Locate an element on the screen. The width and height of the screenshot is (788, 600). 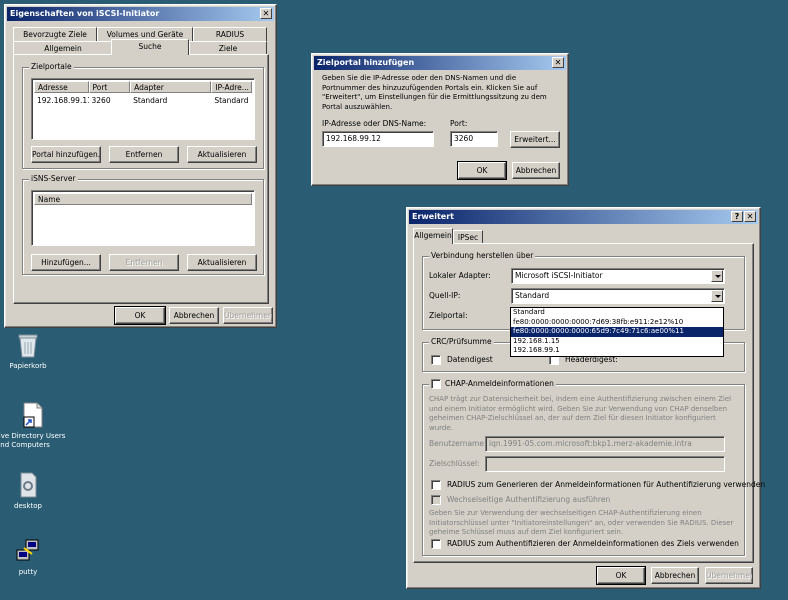
isns-server-list: Name is located at coordinates (143, 218).